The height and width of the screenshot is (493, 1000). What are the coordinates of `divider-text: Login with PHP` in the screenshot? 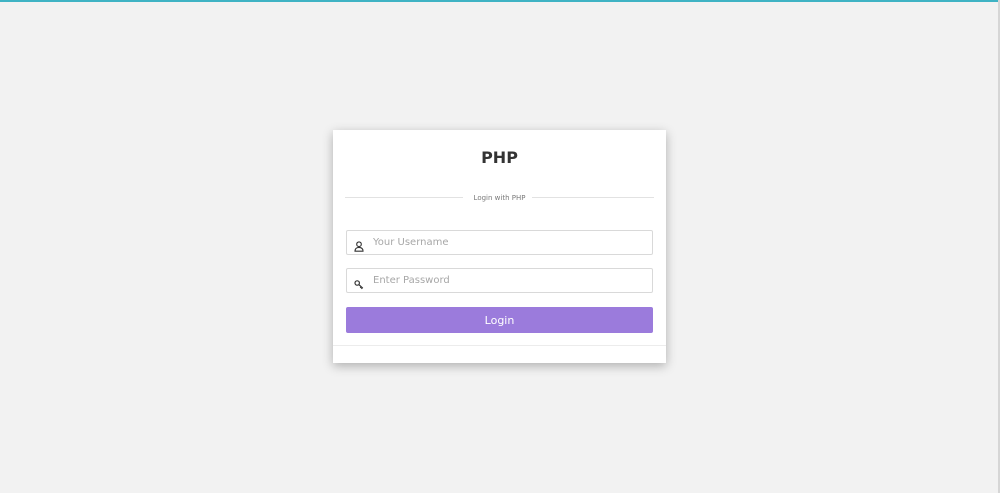 It's located at (499, 198).